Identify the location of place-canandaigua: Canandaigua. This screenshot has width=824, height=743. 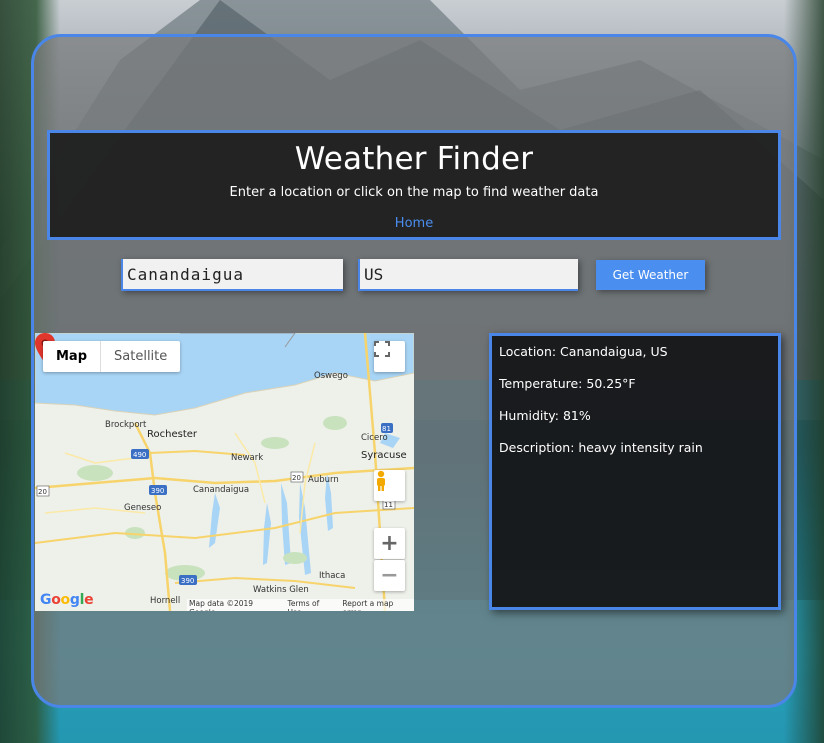
(221, 490).